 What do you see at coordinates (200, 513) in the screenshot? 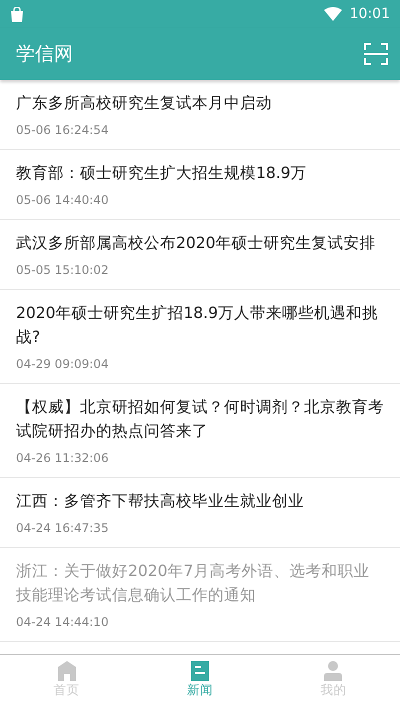
I see `news-item: 江西：多管齐下帮扶高校毕业生就业创业 04-24 16:47:35` at bounding box center [200, 513].